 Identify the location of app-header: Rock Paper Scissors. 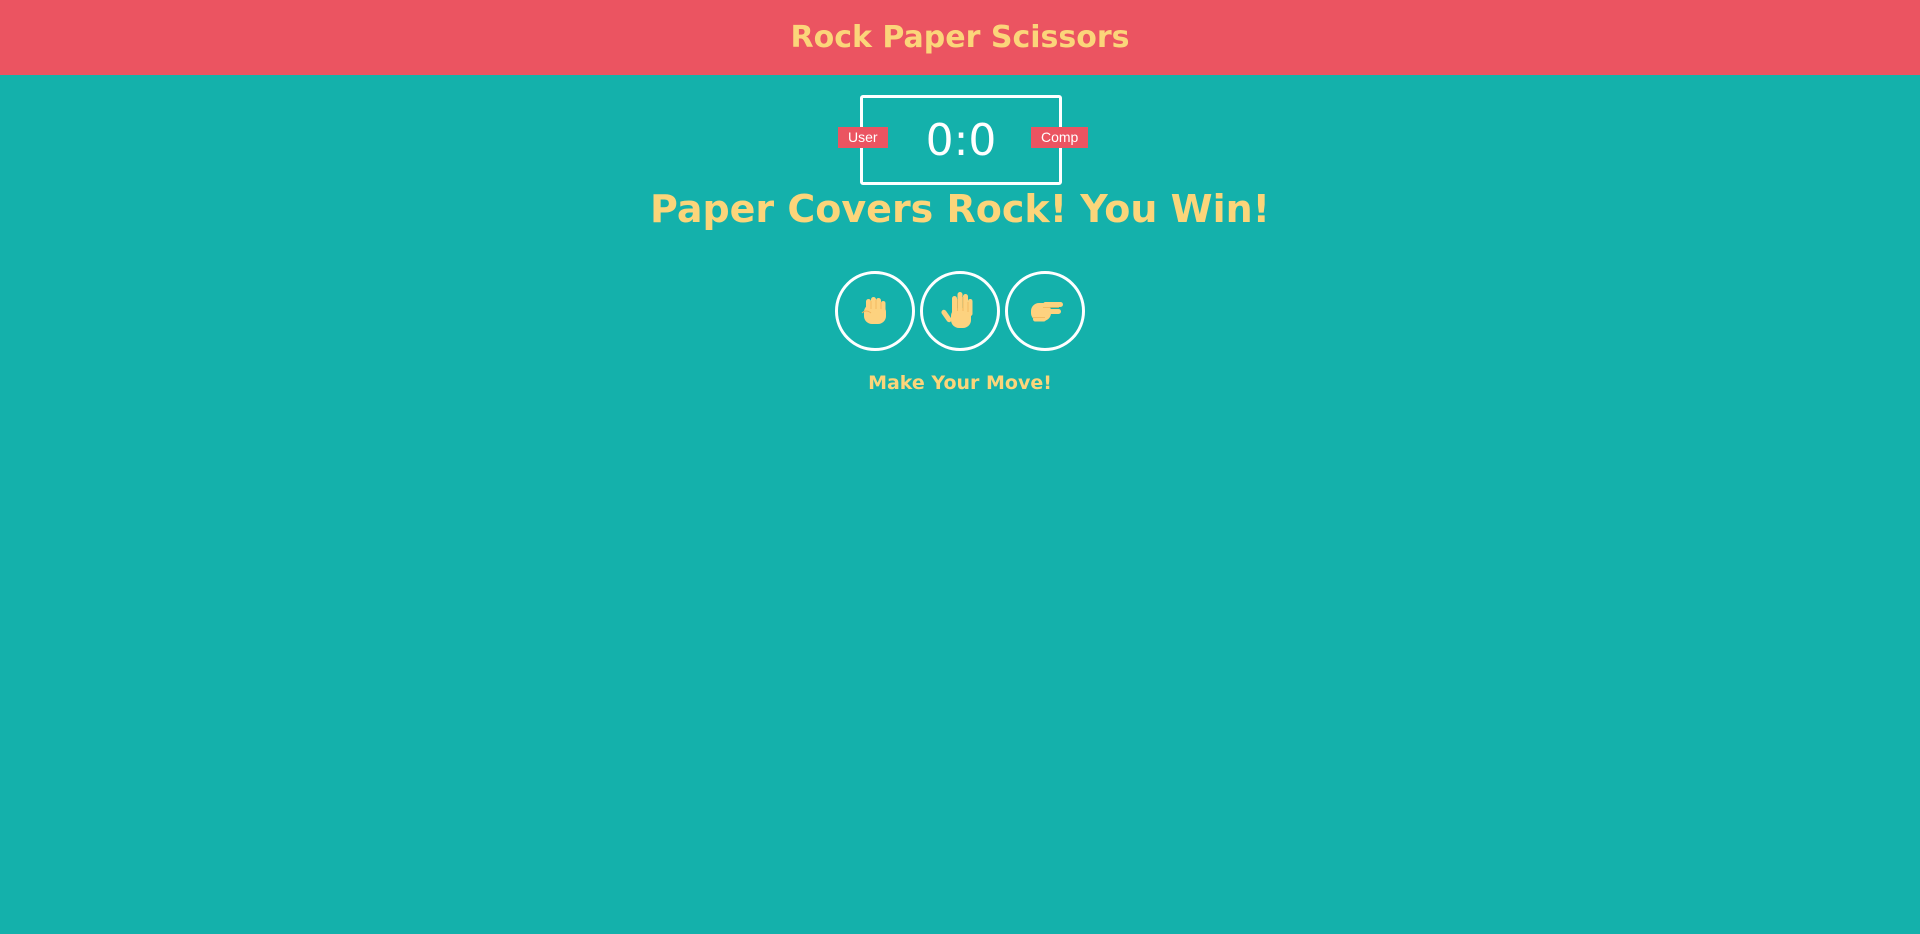
(960, 37).